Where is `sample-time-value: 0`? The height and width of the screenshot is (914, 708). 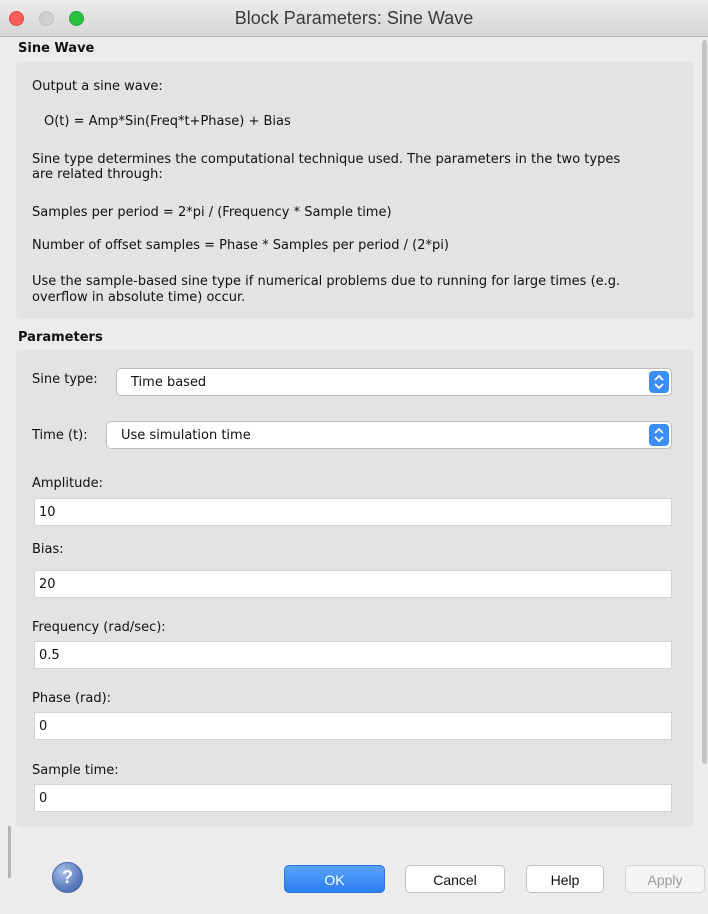 sample-time-value: 0 is located at coordinates (43, 798).